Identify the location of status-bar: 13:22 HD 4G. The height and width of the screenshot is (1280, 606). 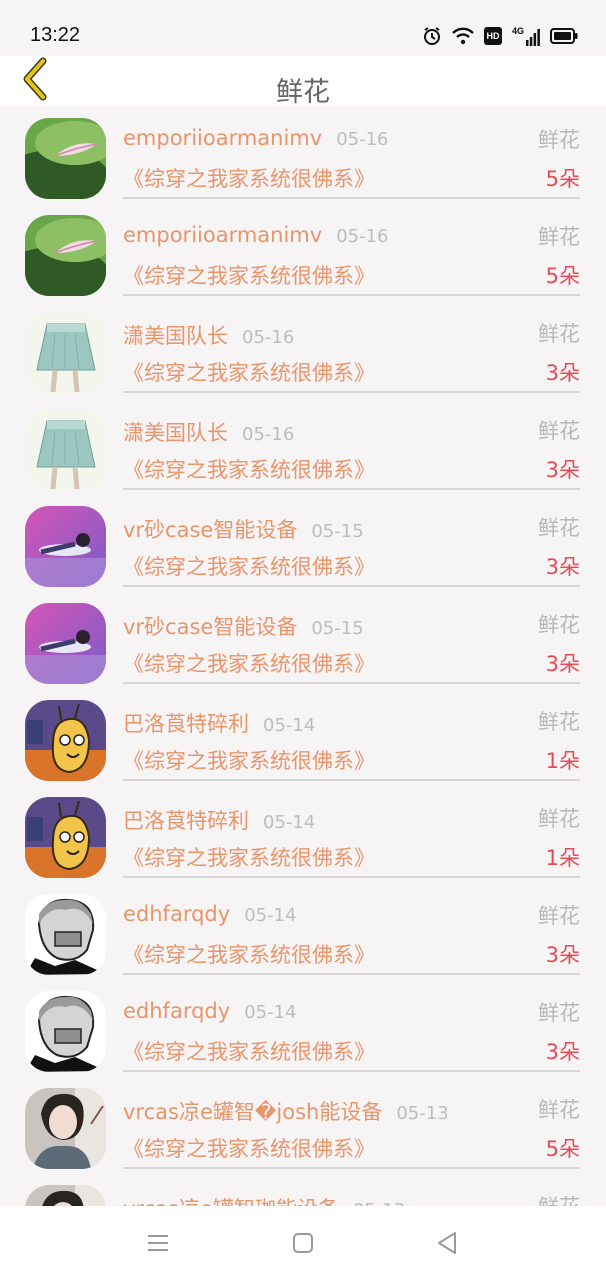
(303, 28).